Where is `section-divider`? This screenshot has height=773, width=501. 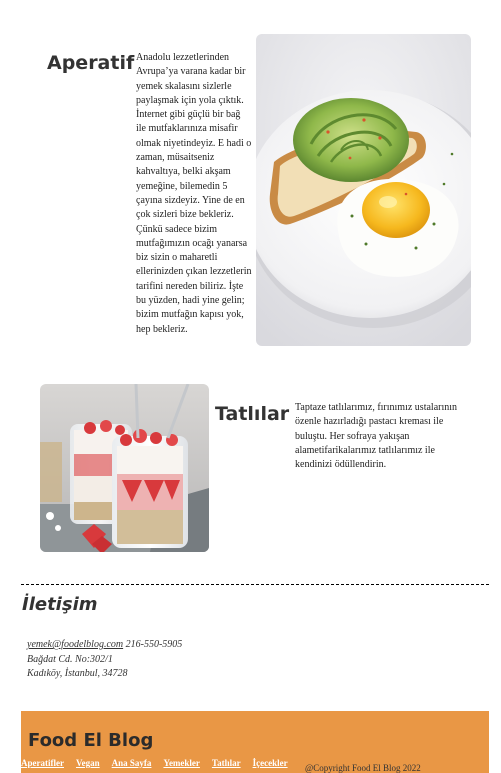
section-divider is located at coordinates (255, 584).